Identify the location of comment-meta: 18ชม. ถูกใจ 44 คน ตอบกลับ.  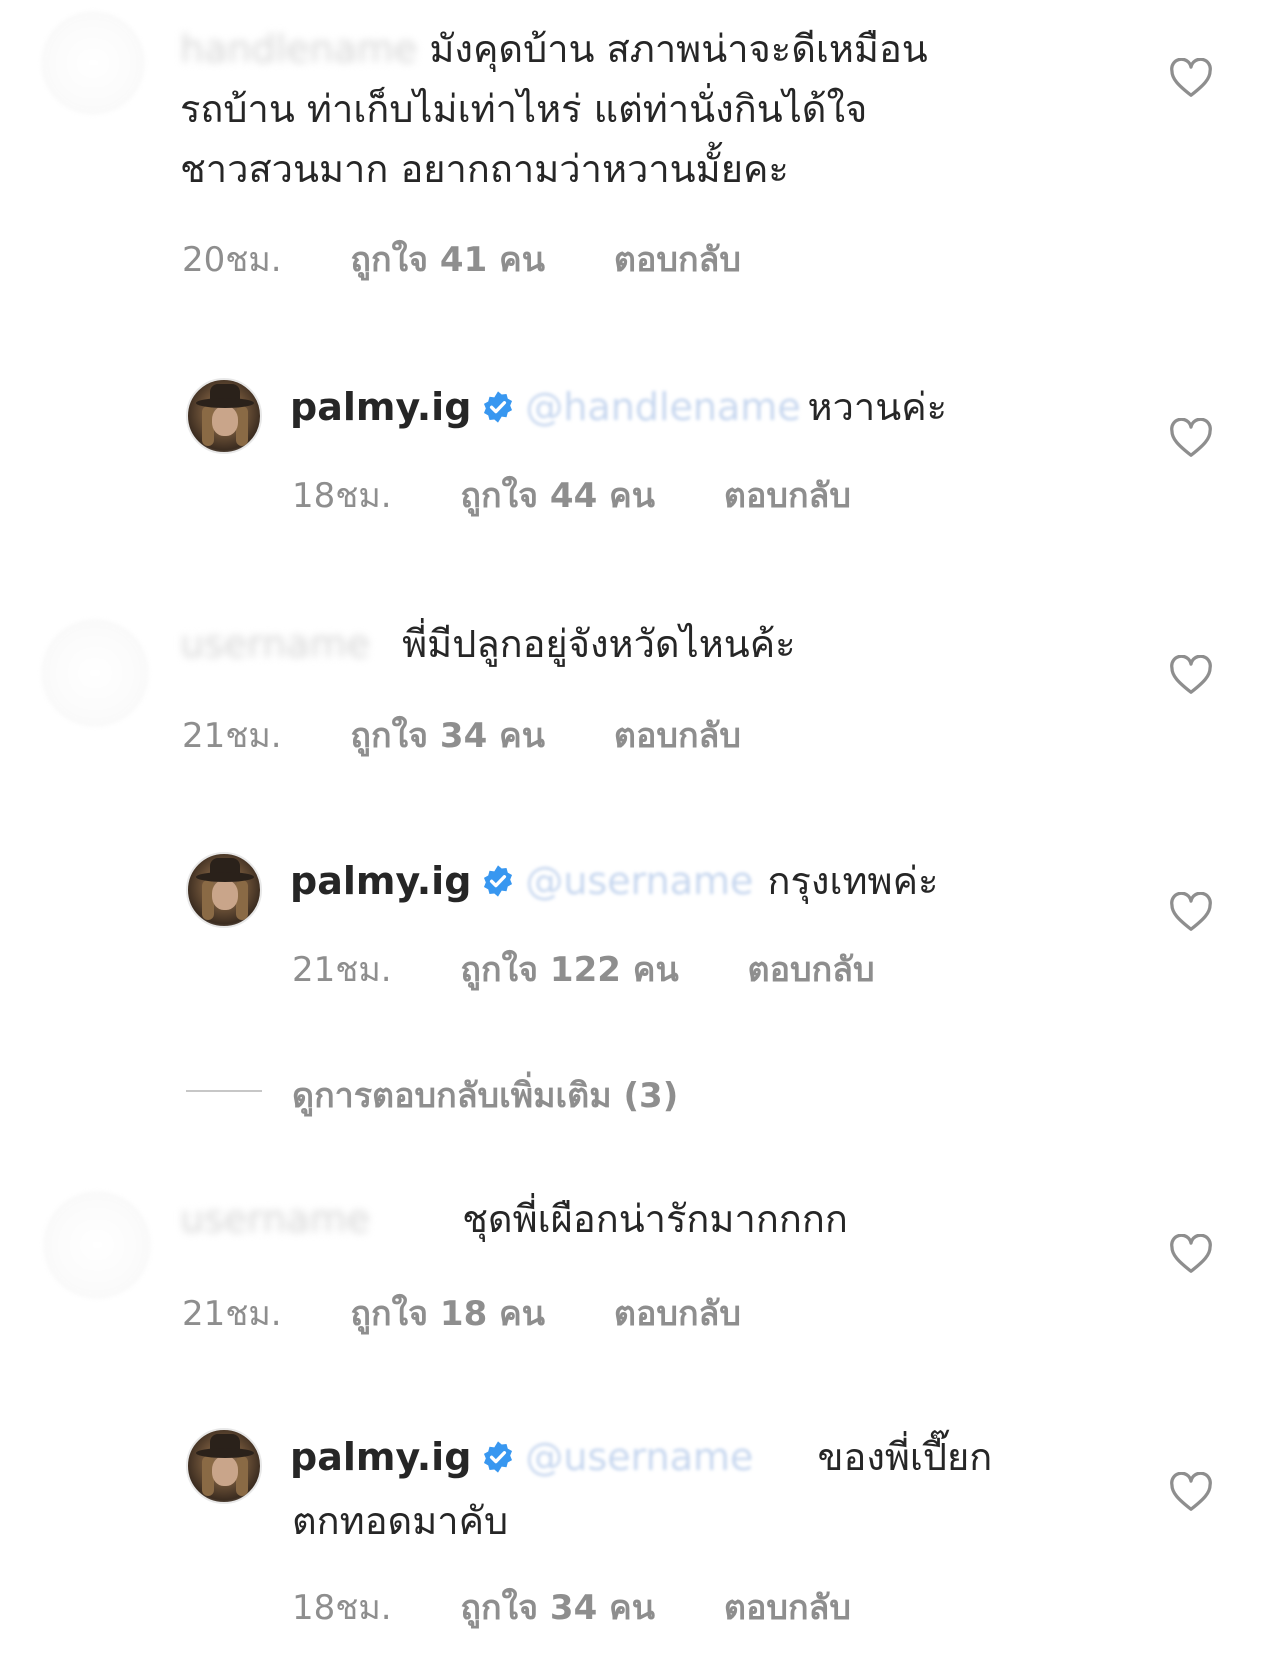
(571, 495).